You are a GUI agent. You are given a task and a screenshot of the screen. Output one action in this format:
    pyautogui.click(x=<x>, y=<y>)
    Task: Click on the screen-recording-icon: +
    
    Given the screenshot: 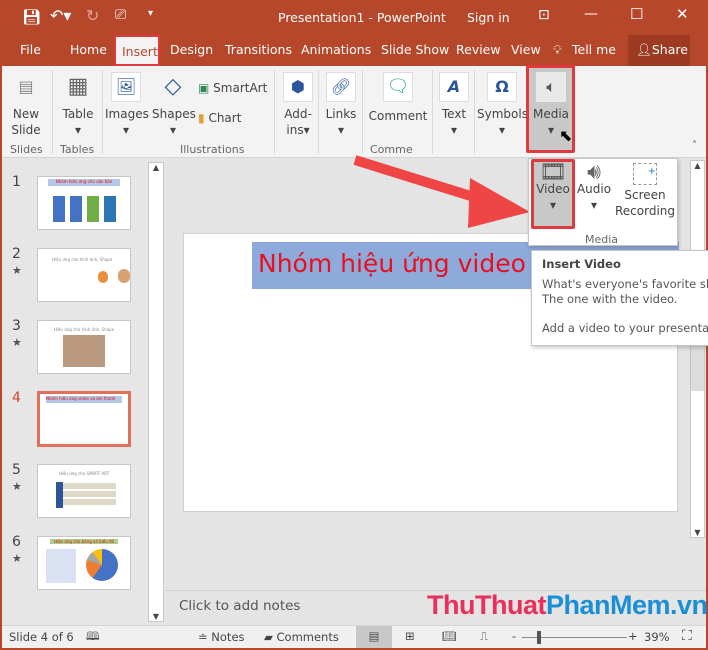 What is the action you would take?
    pyautogui.click(x=645, y=174)
    